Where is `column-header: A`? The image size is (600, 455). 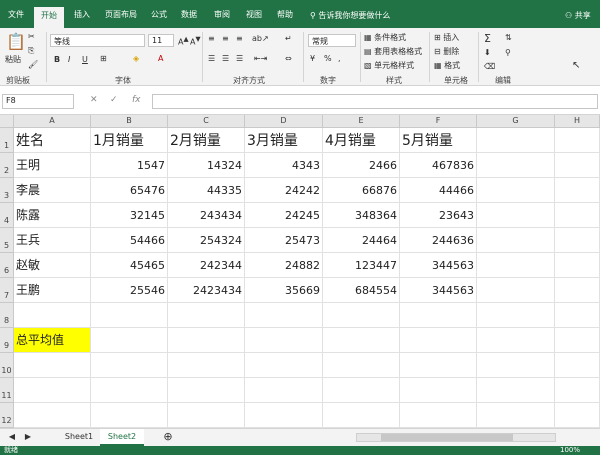 column-header: A is located at coordinates (52, 121).